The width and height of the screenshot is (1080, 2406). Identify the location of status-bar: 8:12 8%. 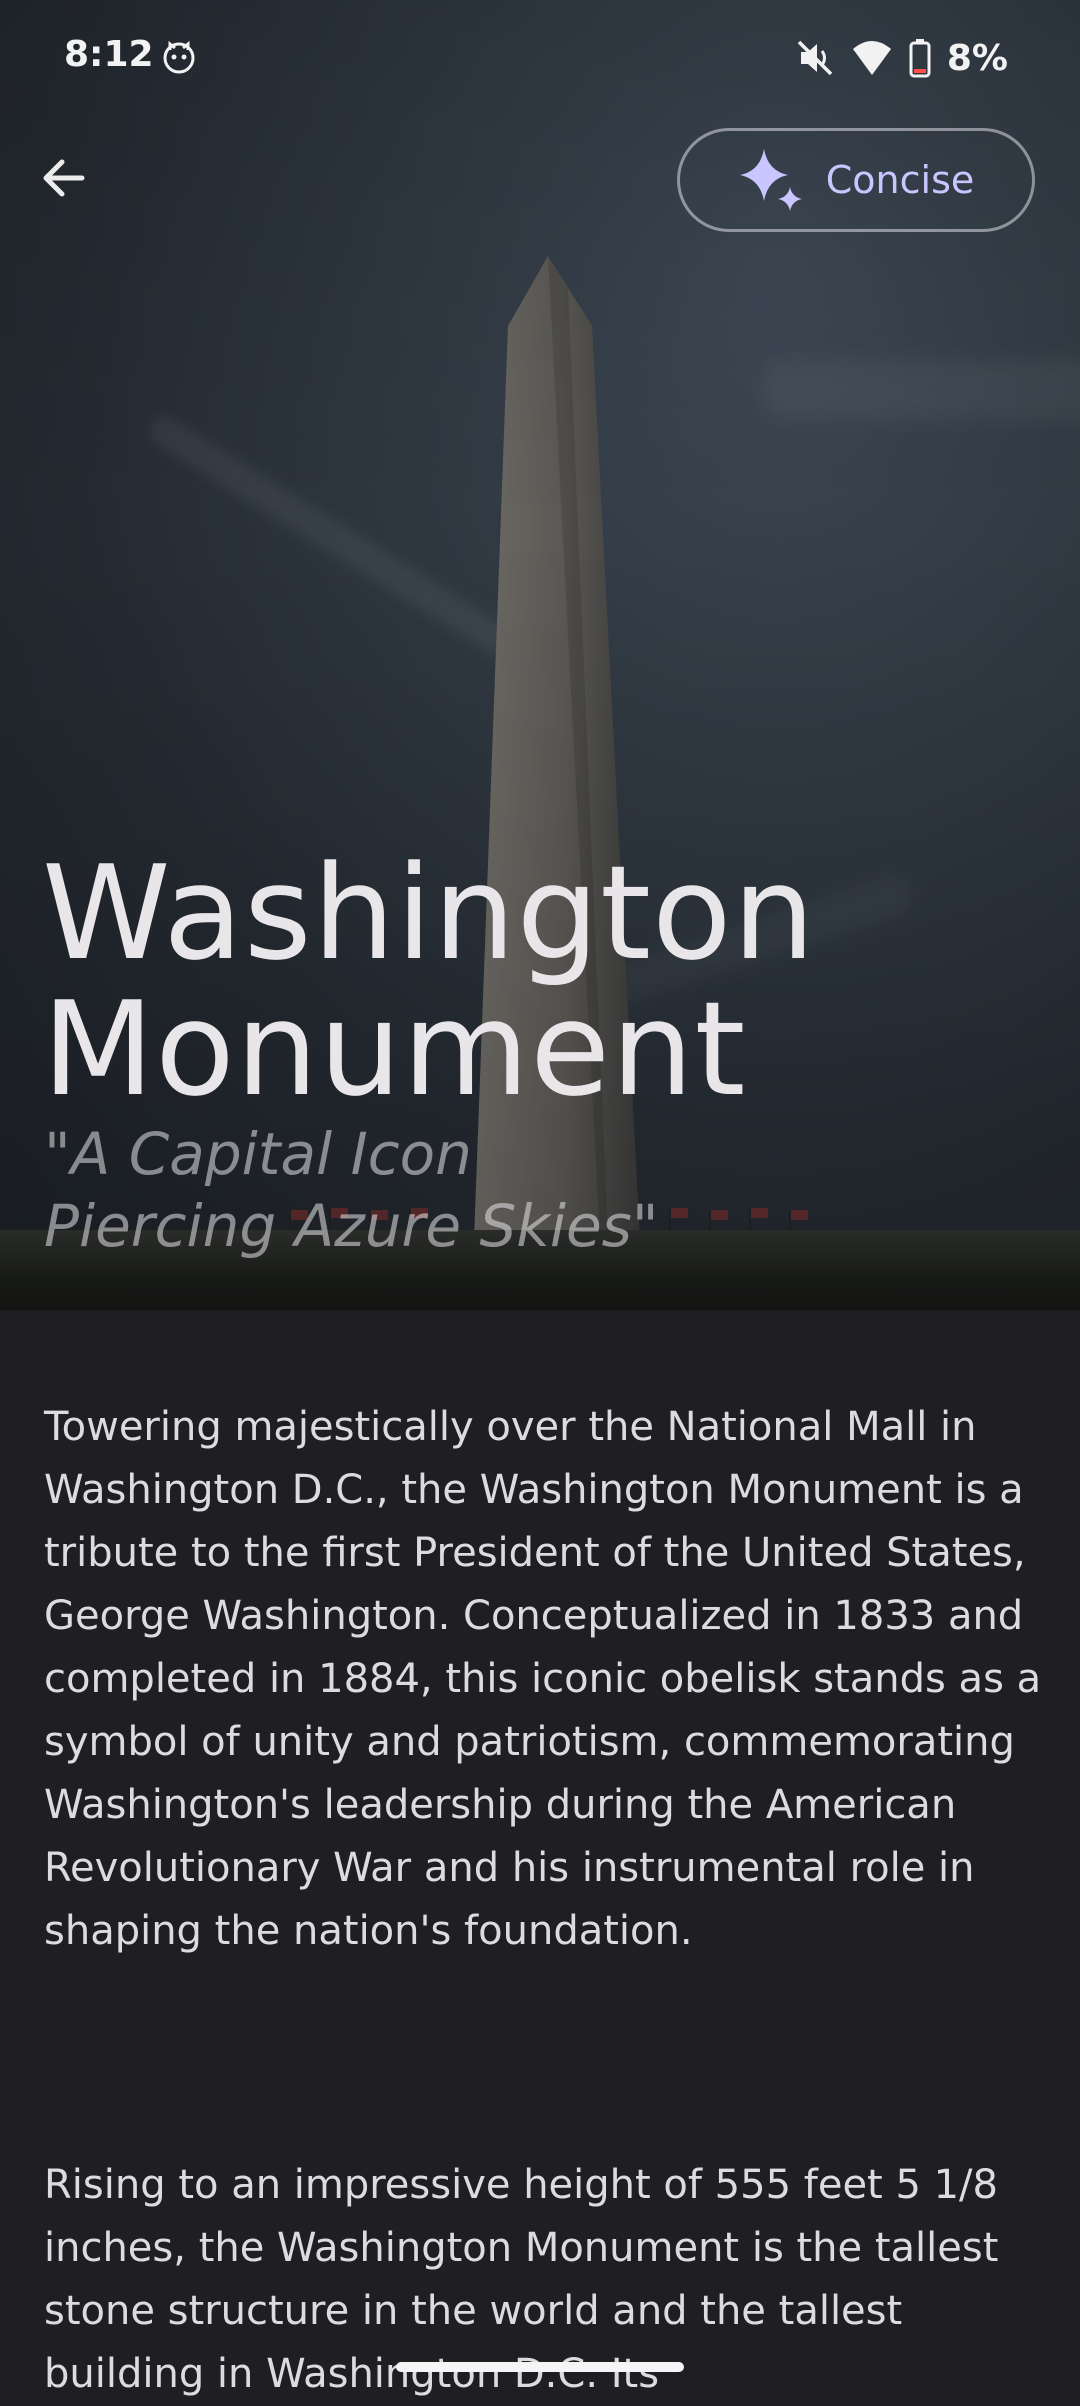
(540, 59).